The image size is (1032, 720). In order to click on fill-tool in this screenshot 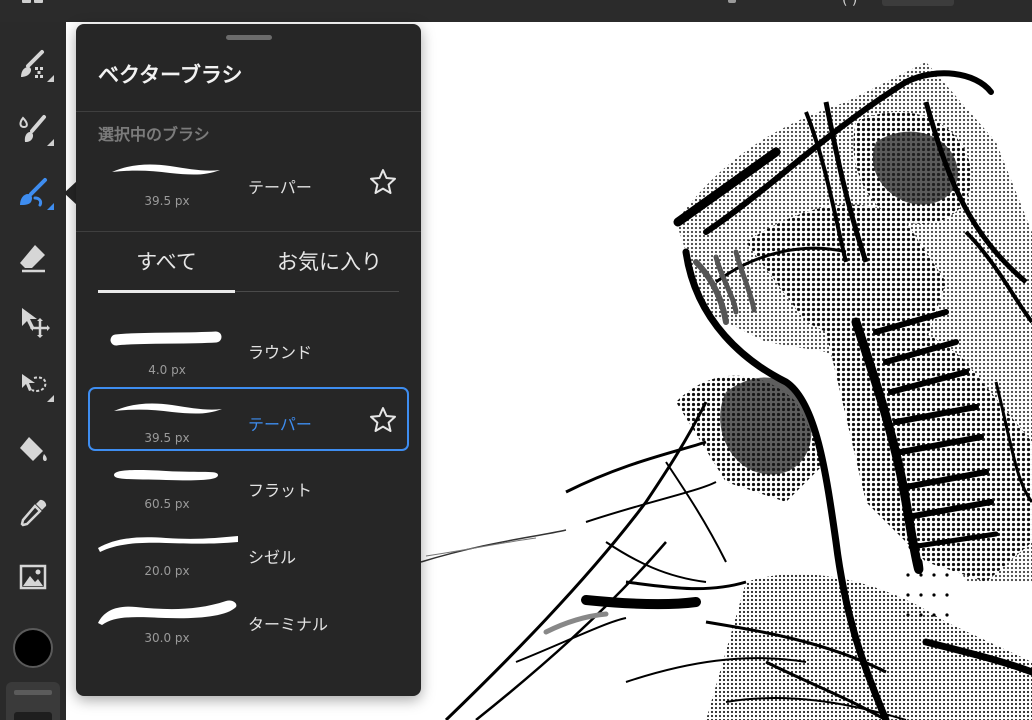, I will do `click(33, 449)`.